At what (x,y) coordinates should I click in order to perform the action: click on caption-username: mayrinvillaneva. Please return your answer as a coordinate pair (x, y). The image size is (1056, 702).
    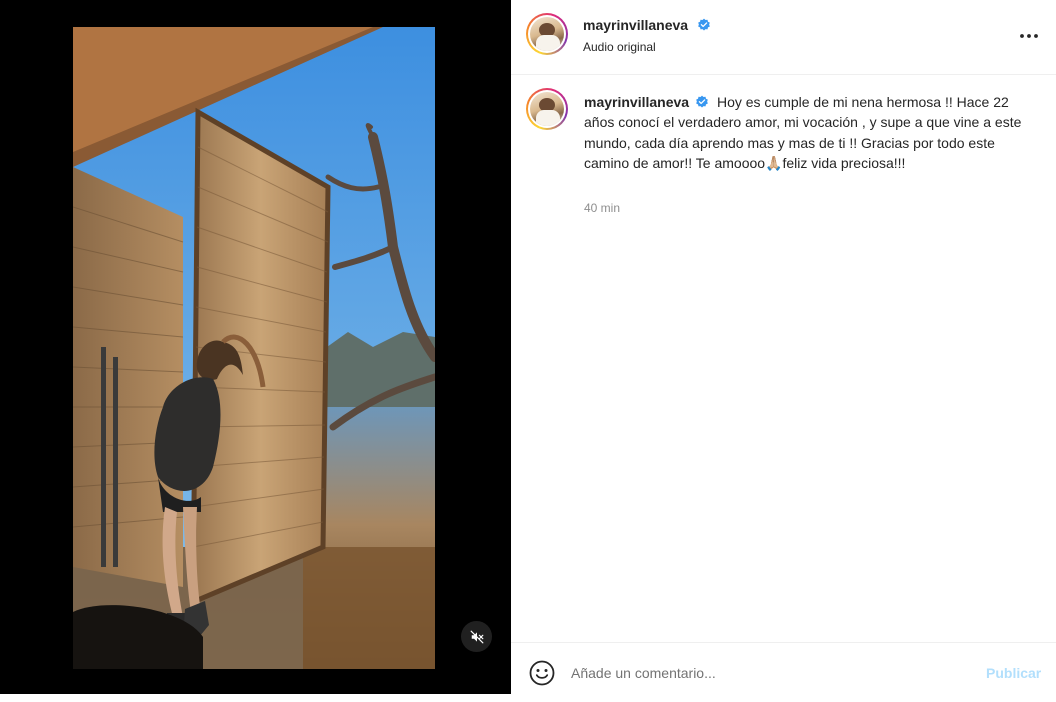
    Looking at the image, I should click on (636, 102).